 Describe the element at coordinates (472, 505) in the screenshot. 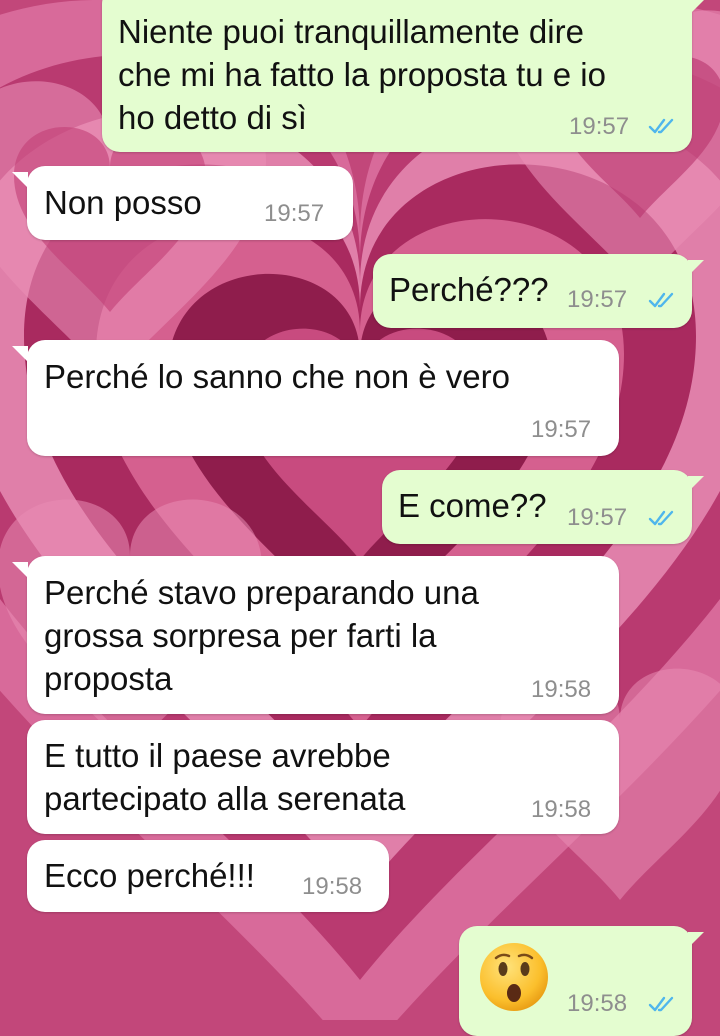

I see `message-text: E come??` at that location.